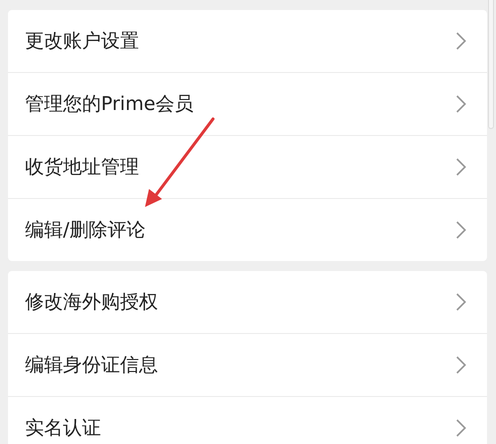 This screenshot has width=496, height=444. What do you see at coordinates (109, 104) in the screenshot?
I see `row-label: 管理您的Prime会员` at bounding box center [109, 104].